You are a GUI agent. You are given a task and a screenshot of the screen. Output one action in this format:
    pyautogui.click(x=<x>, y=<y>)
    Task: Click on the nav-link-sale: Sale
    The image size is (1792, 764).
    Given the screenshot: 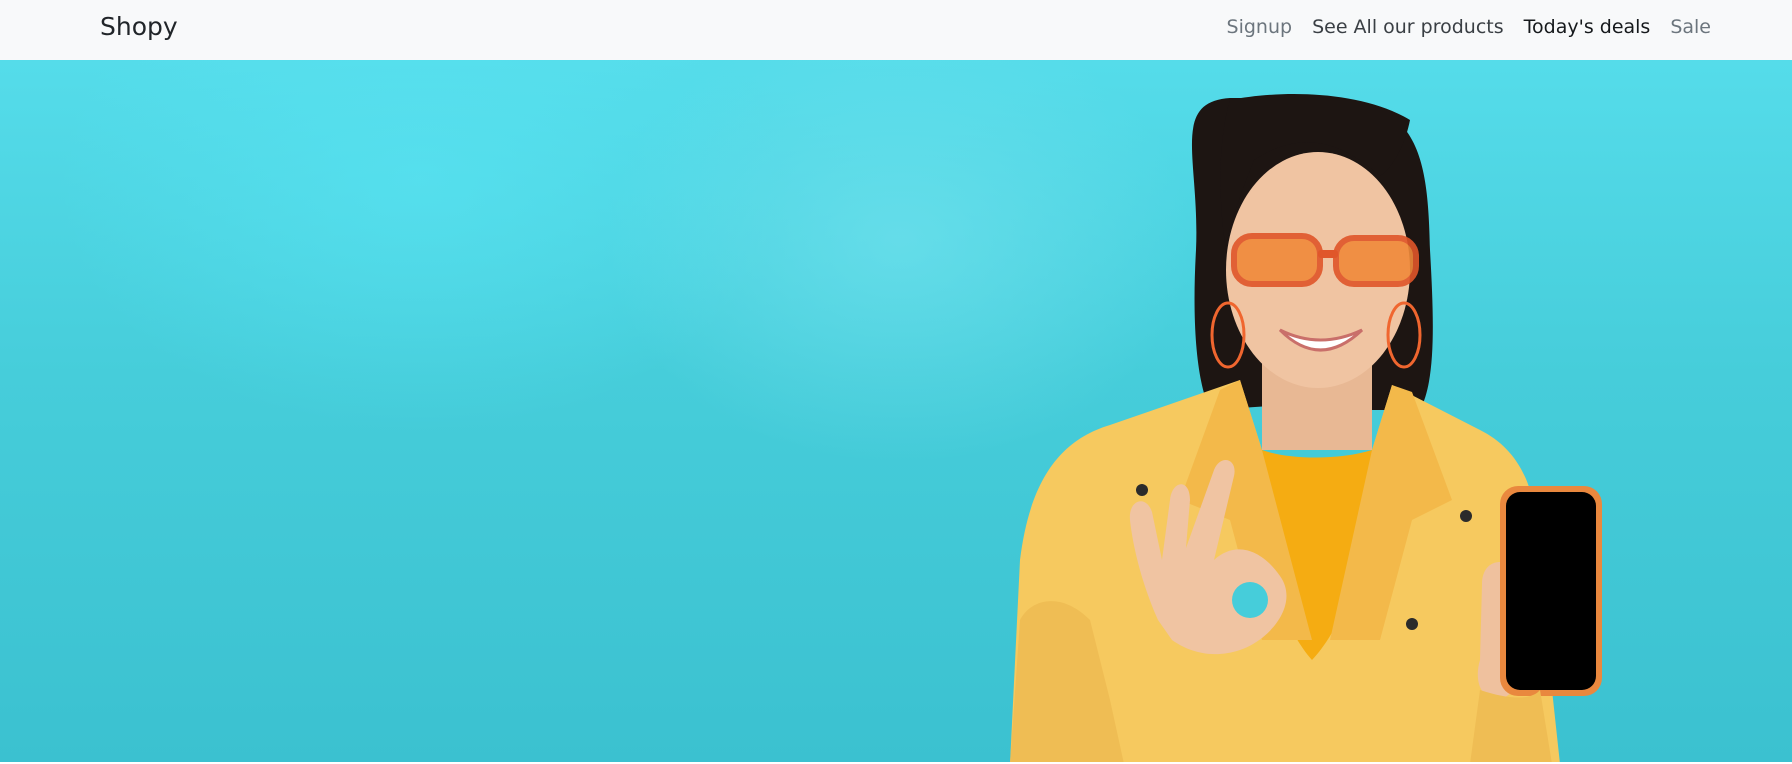 What is the action you would take?
    pyautogui.click(x=1690, y=27)
    